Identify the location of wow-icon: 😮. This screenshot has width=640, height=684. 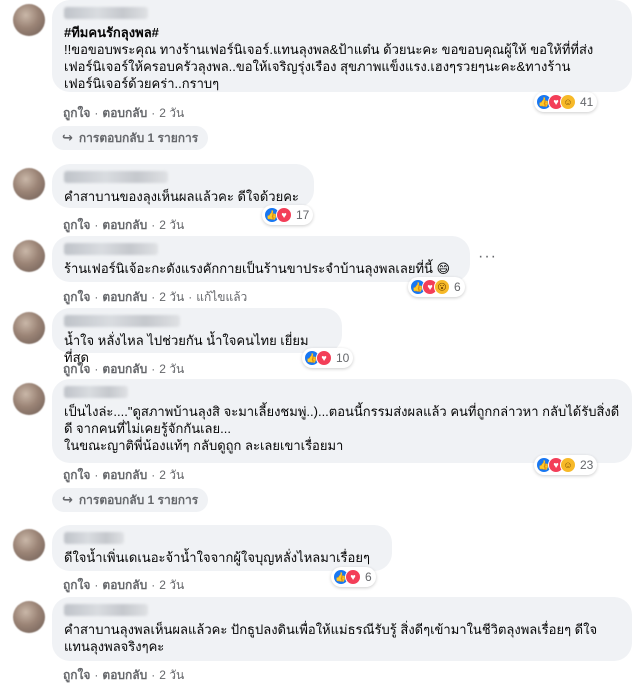
(442, 287).